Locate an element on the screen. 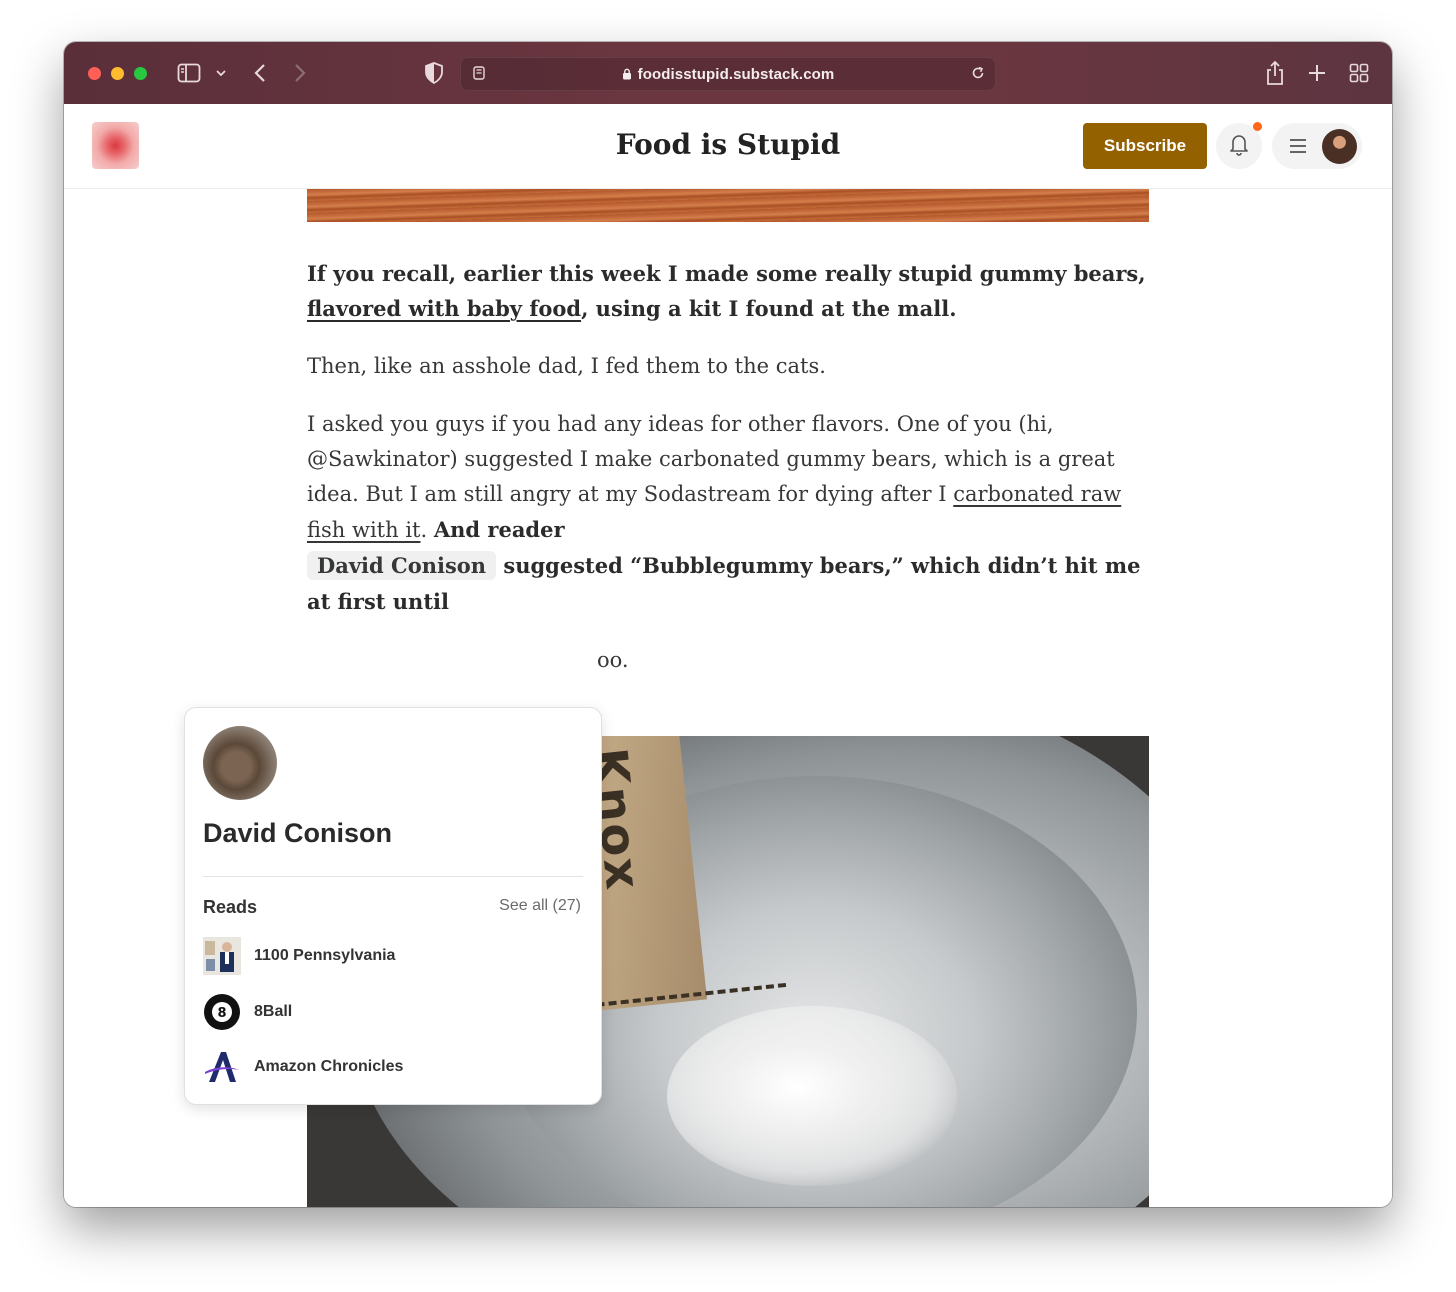 This screenshot has width=1456, height=1292. site-header: Food is Stupid Subscribe is located at coordinates (728, 146).